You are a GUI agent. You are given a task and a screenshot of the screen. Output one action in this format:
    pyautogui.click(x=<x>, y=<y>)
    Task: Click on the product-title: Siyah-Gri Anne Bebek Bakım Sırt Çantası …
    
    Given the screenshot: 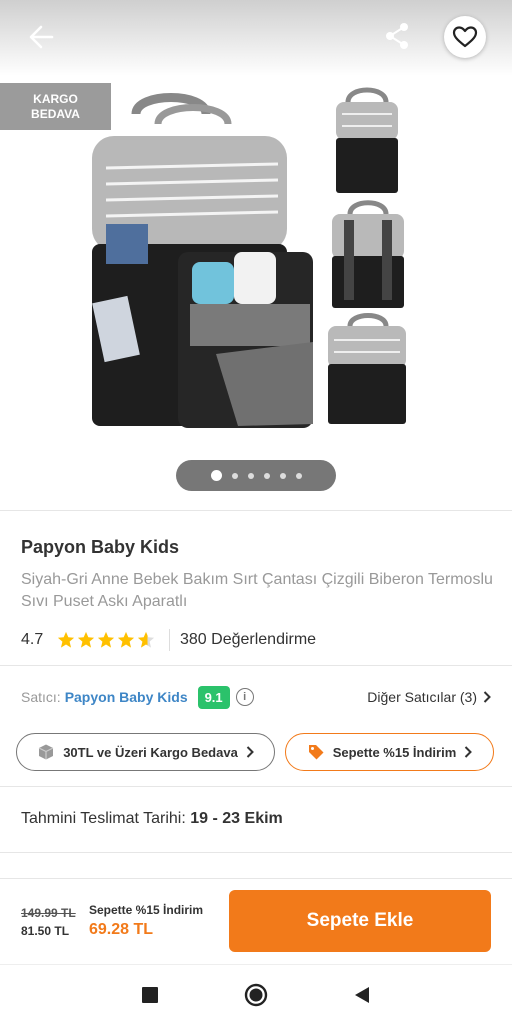 What is the action you would take?
    pyautogui.click(x=257, y=590)
    